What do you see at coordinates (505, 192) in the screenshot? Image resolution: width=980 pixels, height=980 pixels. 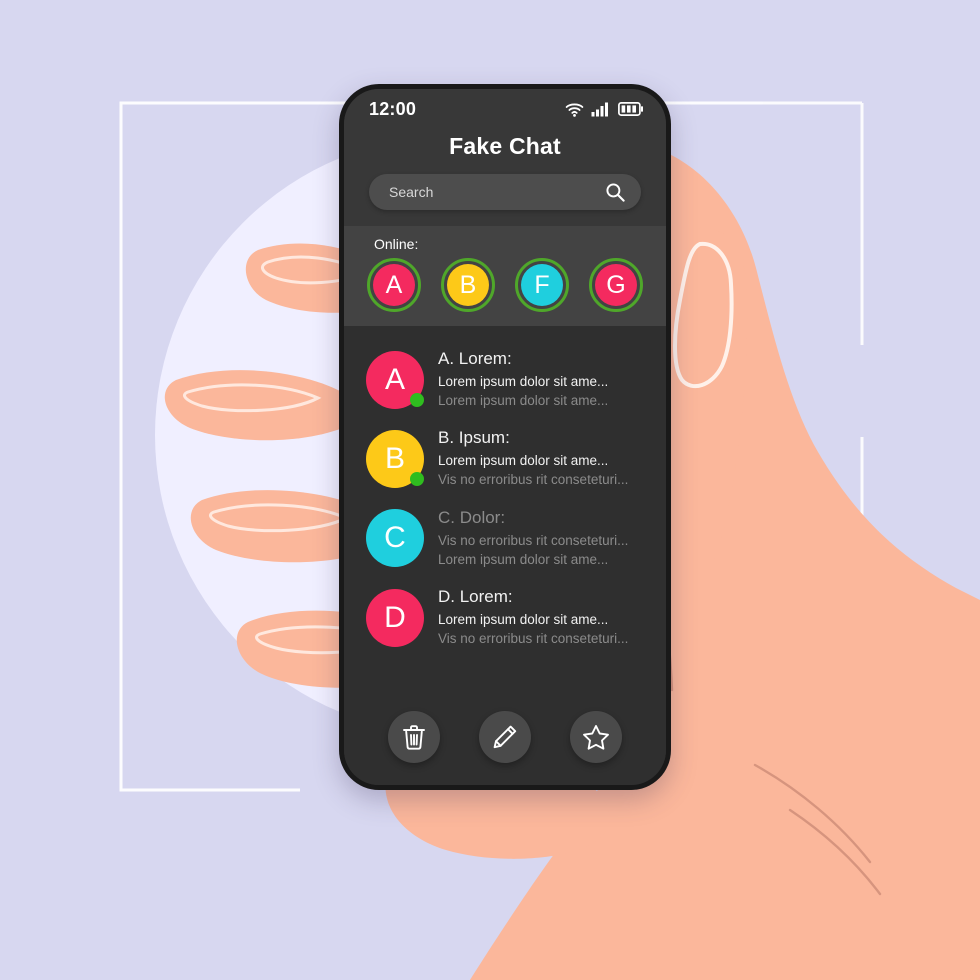 I see `search-input: Search` at bounding box center [505, 192].